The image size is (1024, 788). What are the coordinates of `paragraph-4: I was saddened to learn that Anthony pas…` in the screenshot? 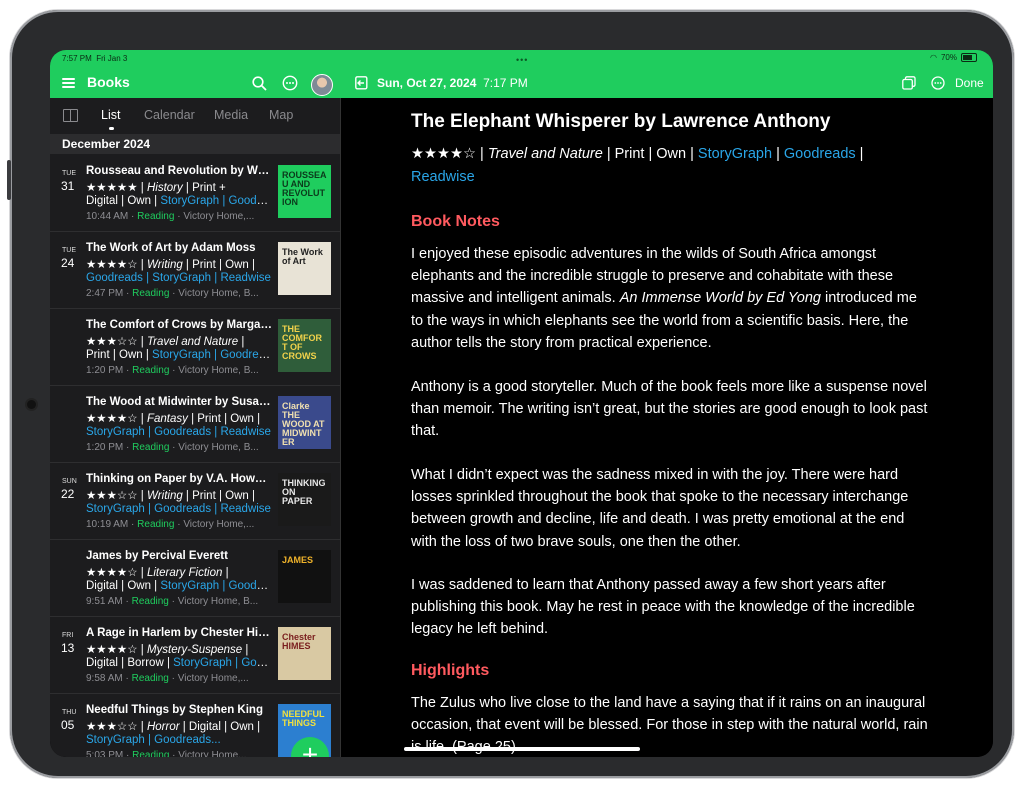 It's located at (663, 607).